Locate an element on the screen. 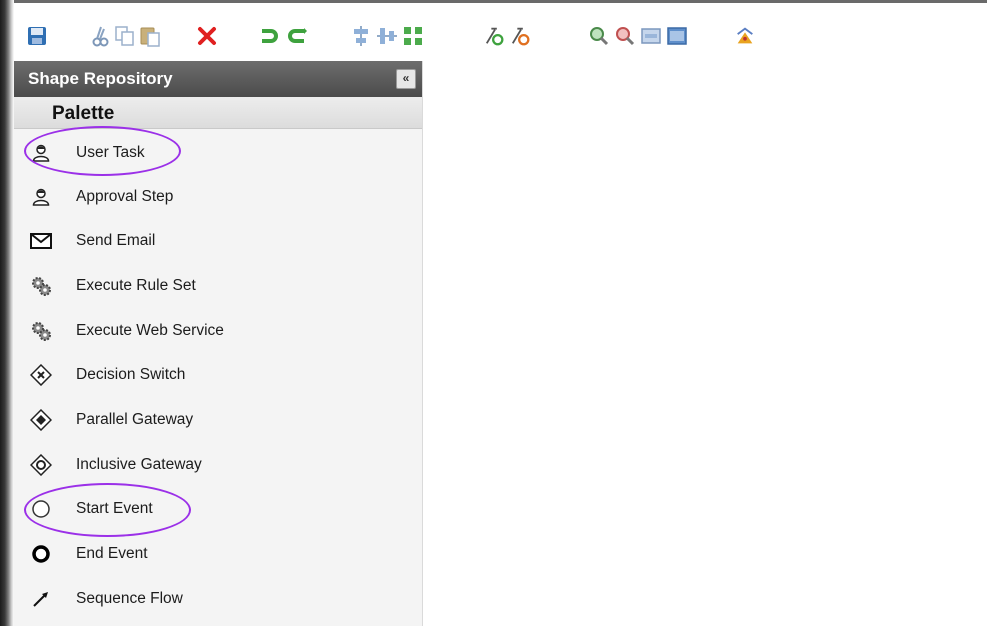 The height and width of the screenshot is (626, 987). palette-item-send-email: Send Email is located at coordinates (218, 241).